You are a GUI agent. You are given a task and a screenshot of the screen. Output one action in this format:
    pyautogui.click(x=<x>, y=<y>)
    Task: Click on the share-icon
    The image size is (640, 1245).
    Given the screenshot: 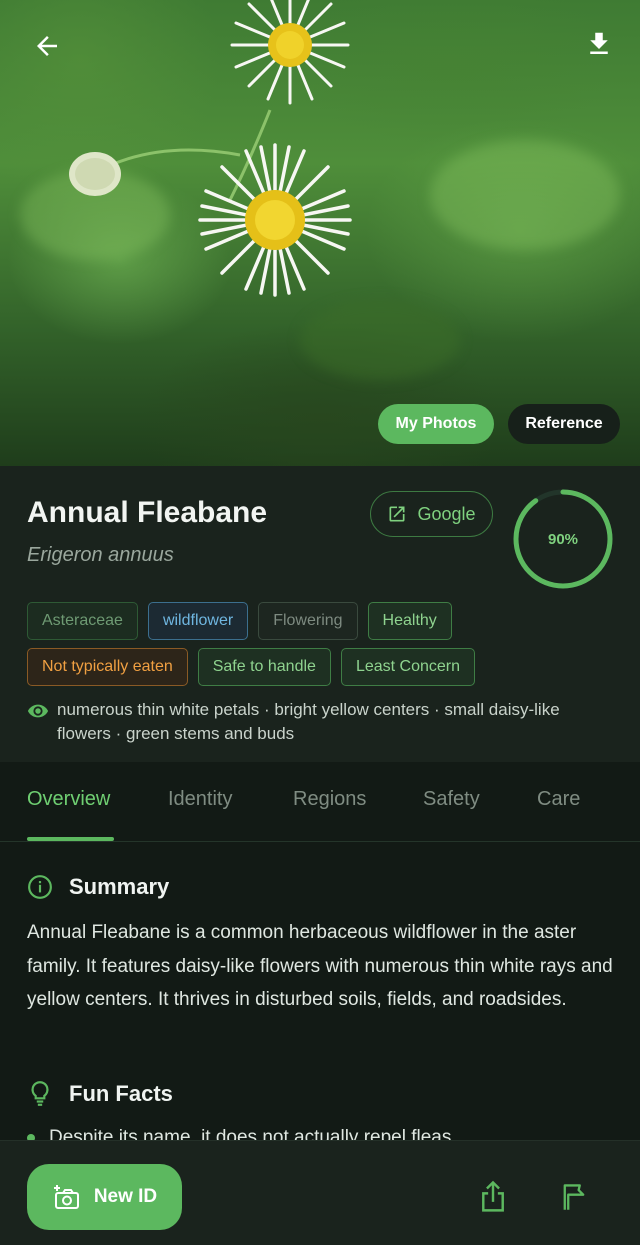 What is the action you would take?
    pyautogui.click(x=493, y=1197)
    